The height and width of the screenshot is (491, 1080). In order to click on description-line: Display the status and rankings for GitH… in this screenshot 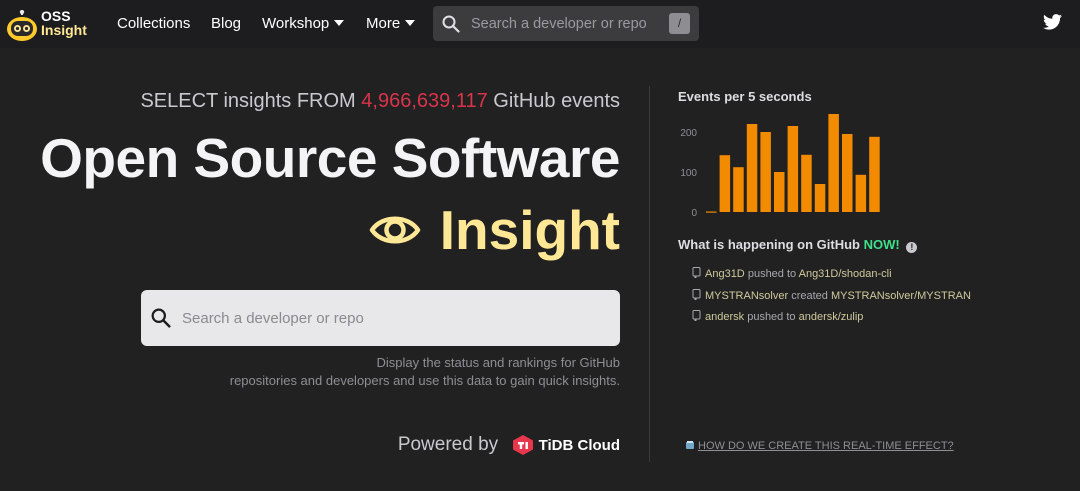, I will do `click(498, 362)`.